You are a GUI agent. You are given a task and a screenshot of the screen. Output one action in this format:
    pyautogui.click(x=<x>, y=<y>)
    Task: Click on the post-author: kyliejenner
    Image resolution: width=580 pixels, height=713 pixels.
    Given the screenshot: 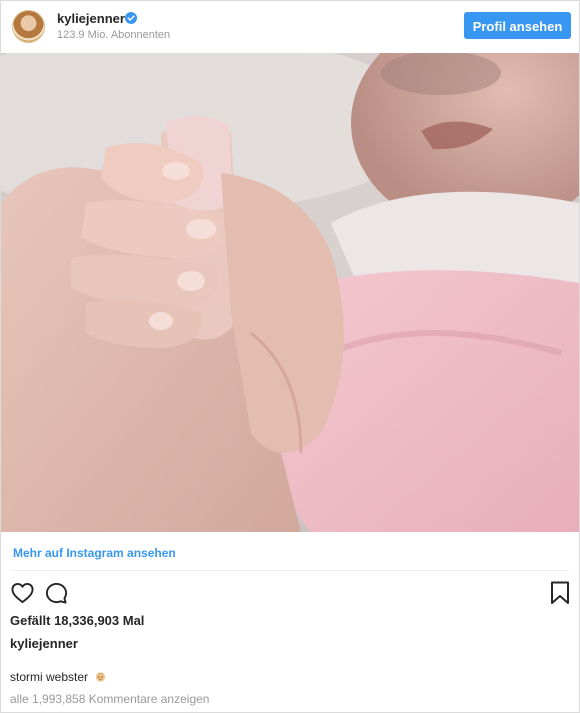 What is the action you would take?
    pyautogui.click(x=44, y=643)
    